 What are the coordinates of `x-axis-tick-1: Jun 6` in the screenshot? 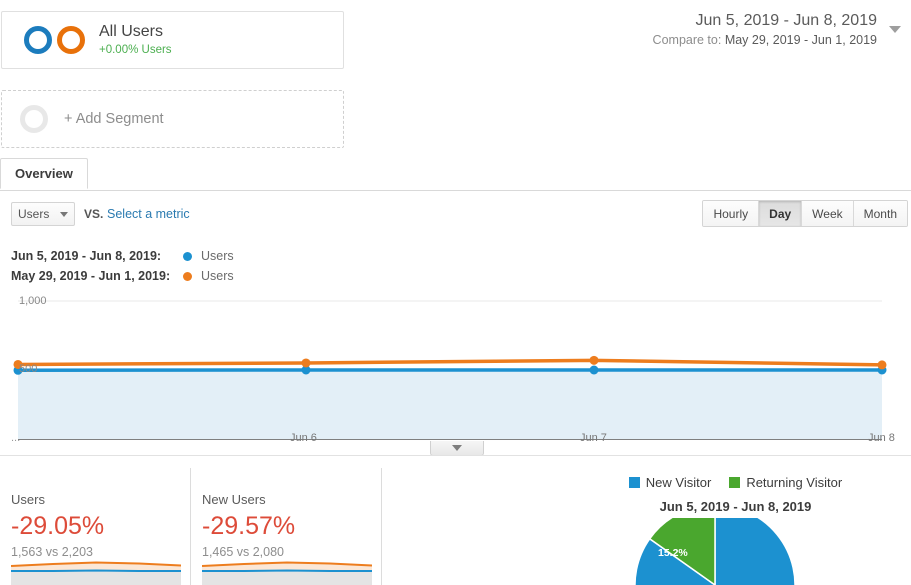 It's located at (303, 438).